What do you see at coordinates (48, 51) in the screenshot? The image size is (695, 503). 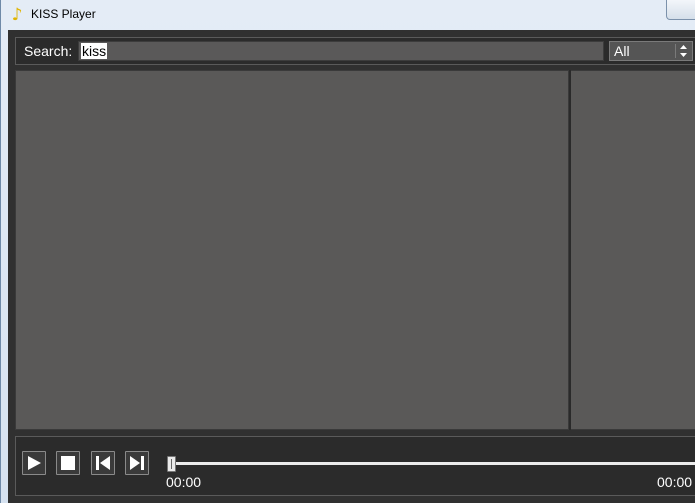 I see `search-label: Search:` at bounding box center [48, 51].